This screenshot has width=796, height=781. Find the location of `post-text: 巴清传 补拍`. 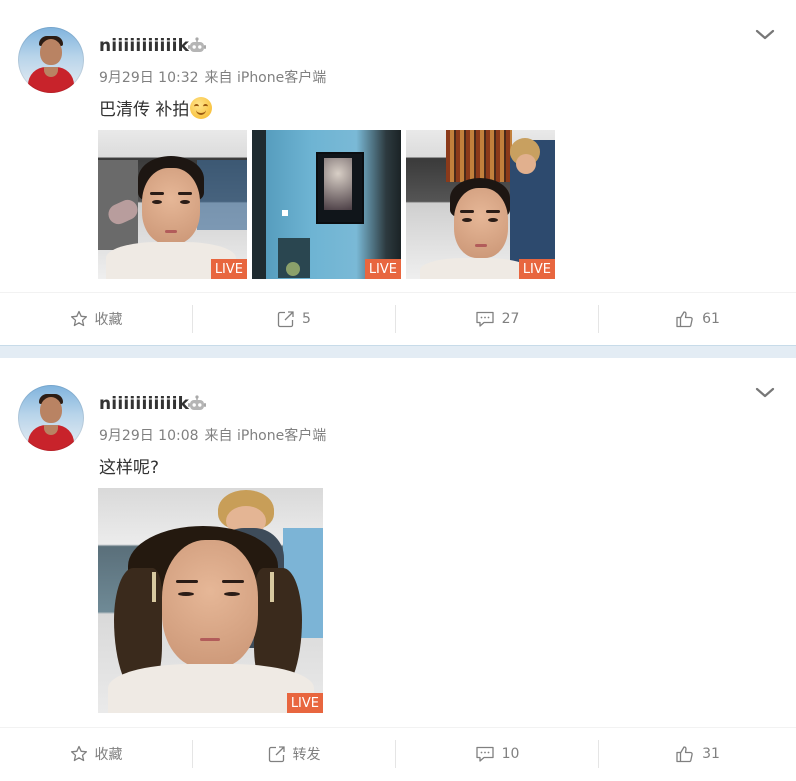

post-text: 巴清传 补拍 is located at coordinates (156, 107).